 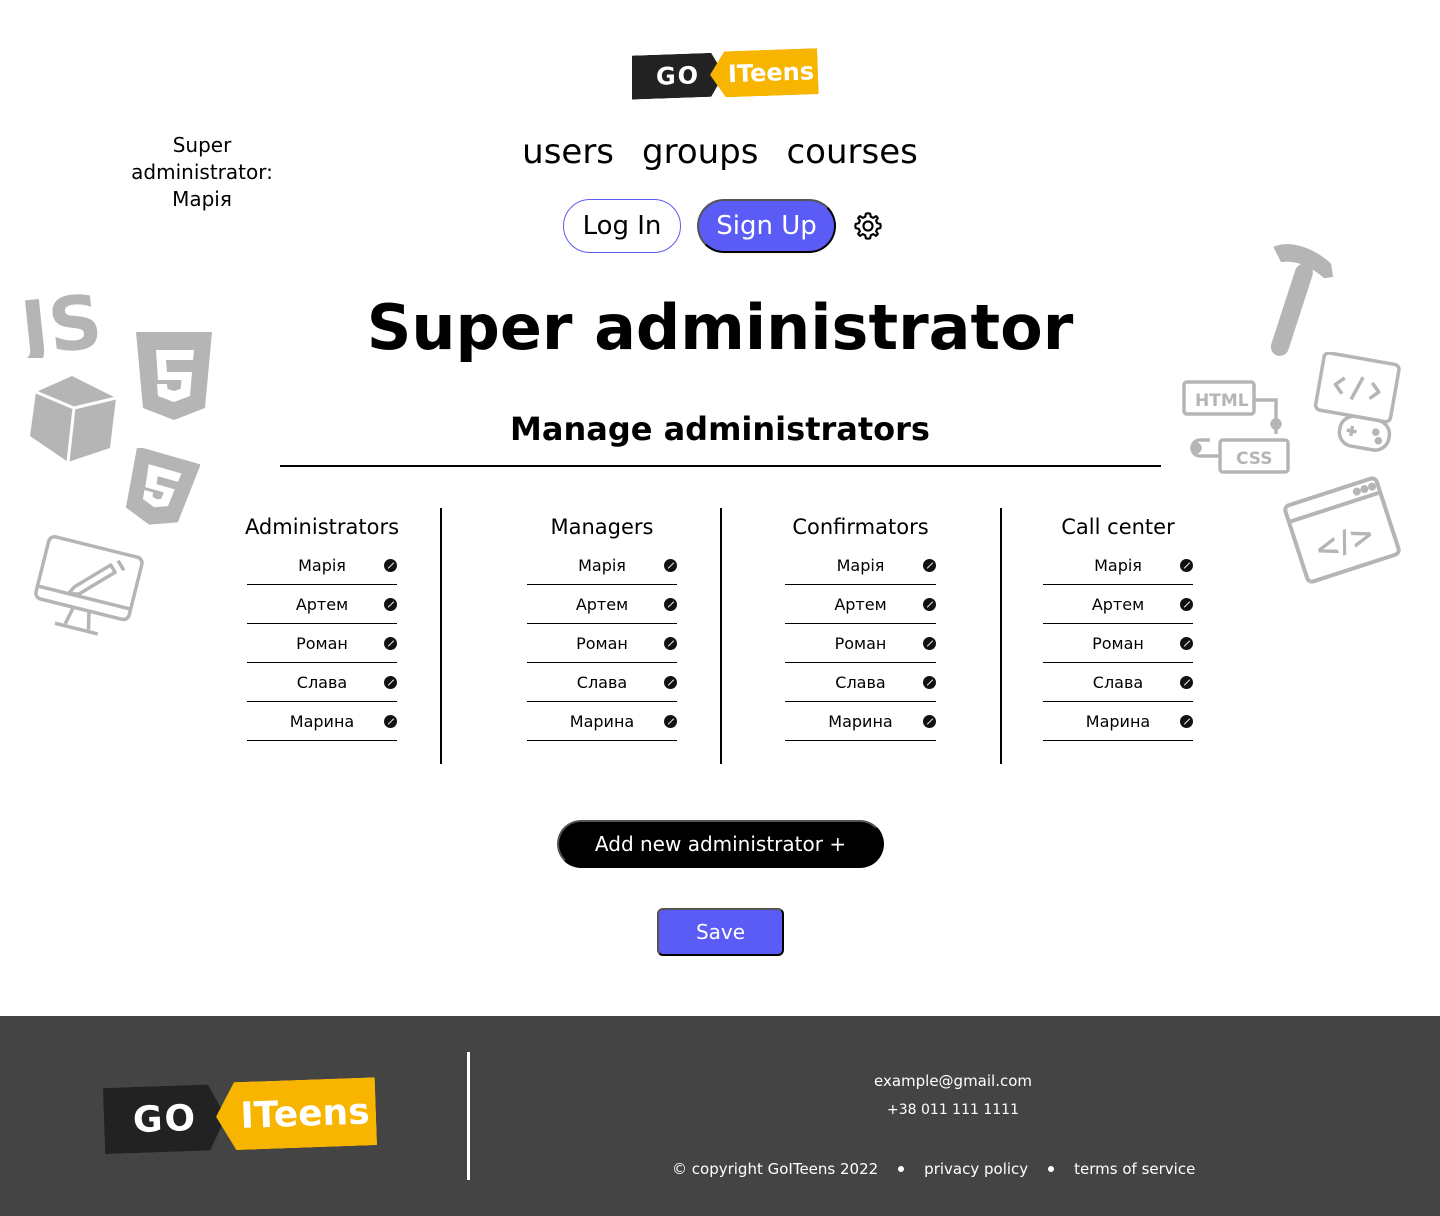 What do you see at coordinates (1357, 402) in the screenshot?
I see `game-monitor-icon` at bounding box center [1357, 402].